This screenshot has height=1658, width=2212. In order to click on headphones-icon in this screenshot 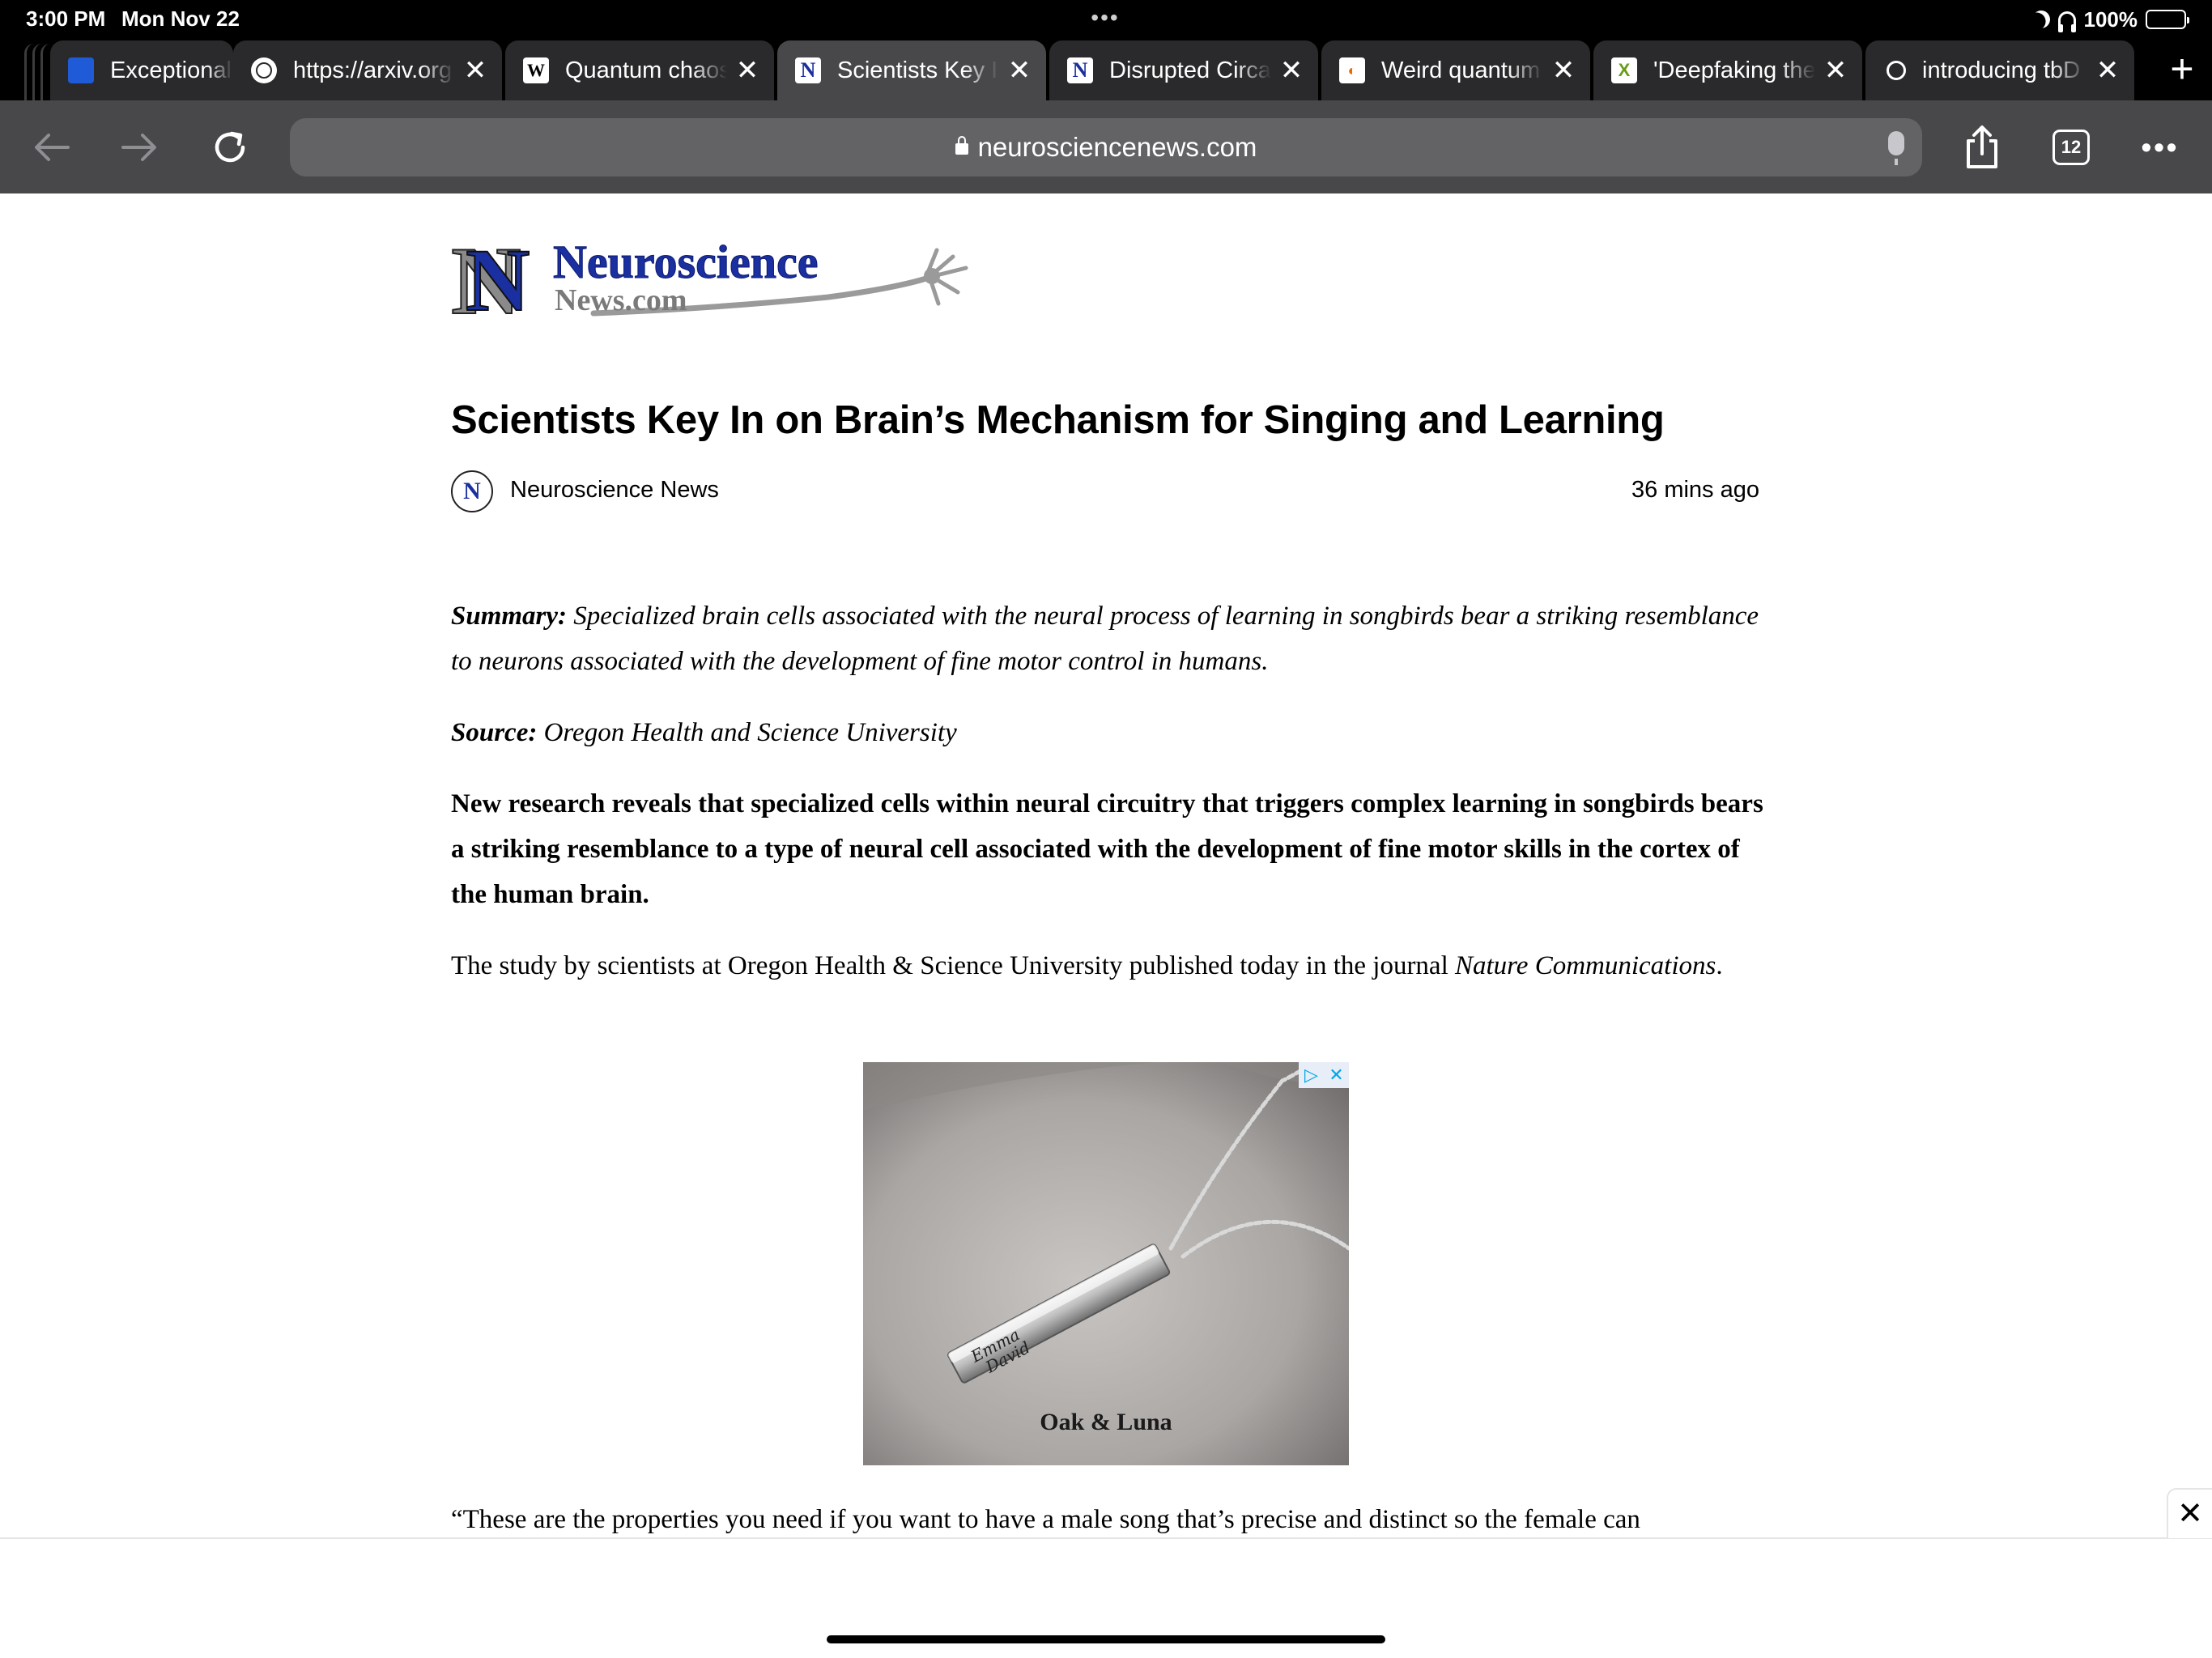, I will do `click(2066, 21)`.